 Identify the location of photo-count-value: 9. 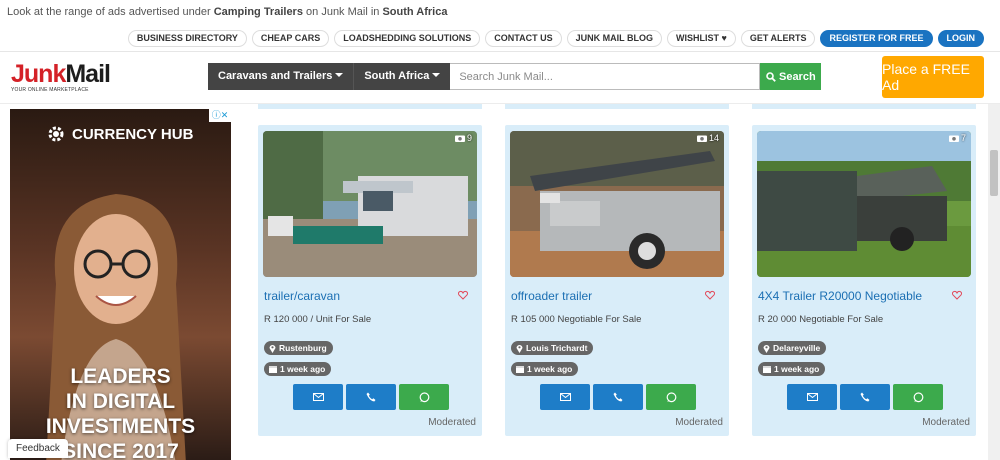
(469, 138).